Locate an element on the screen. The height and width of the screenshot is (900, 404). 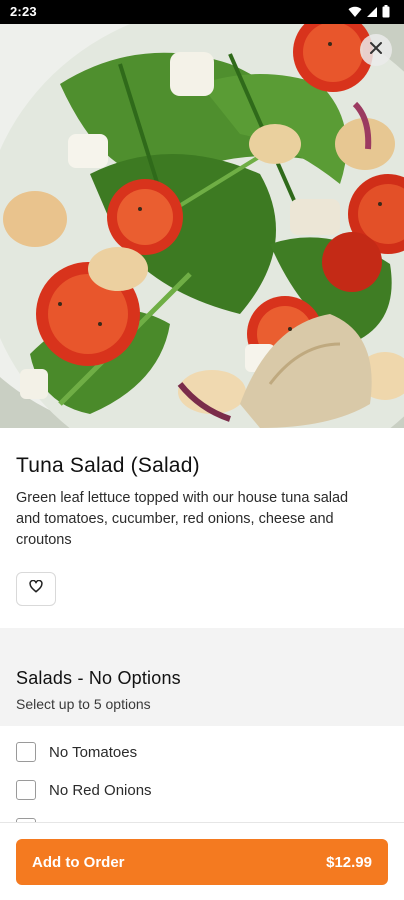
favorite-button is located at coordinates (36, 589).